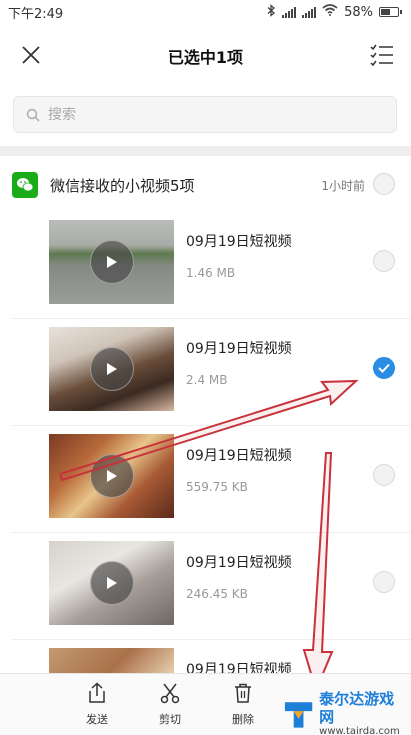 The height and width of the screenshot is (735, 411). I want to click on video-item: 09月19日短视频 246.45 KB, so click(205, 586).